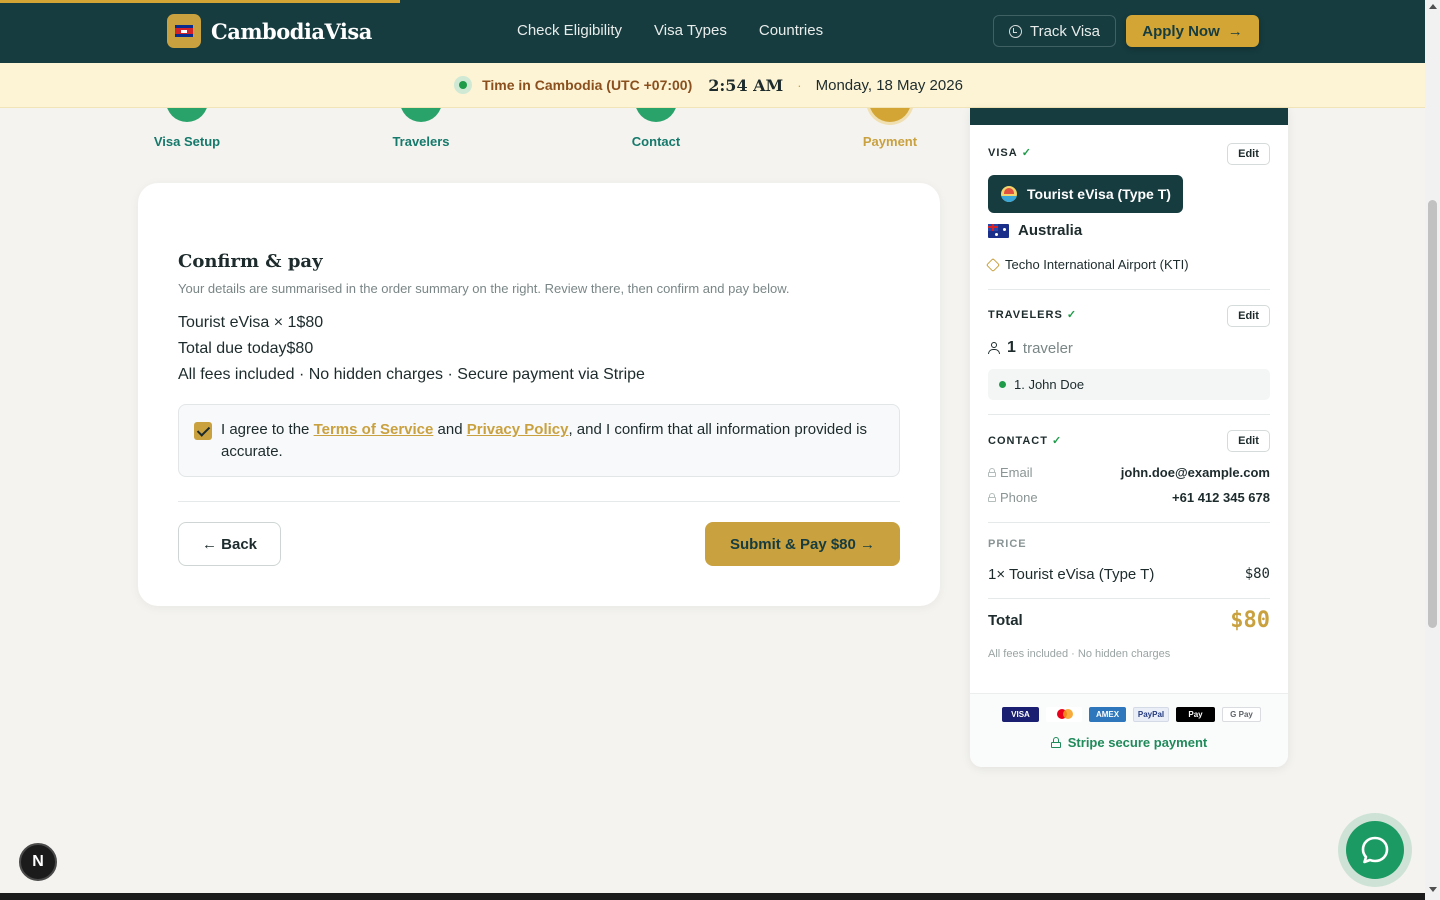 This screenshot has width=1440, height=900. I want to click on nationality: Australia, so click(1035, 230).